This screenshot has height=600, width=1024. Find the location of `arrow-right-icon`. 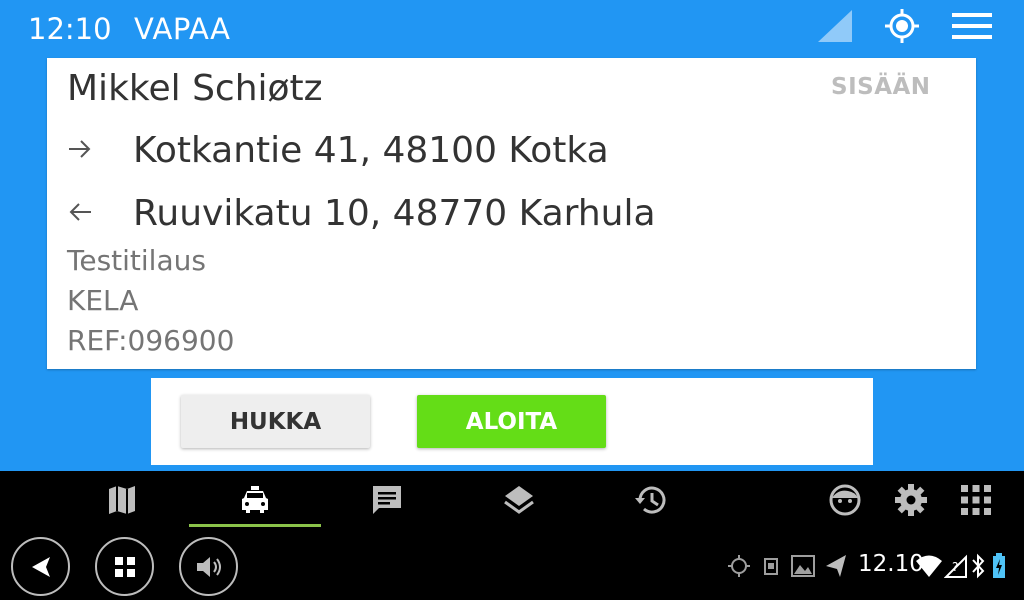

arrow-right-icon is located at coordinates (80, 149).